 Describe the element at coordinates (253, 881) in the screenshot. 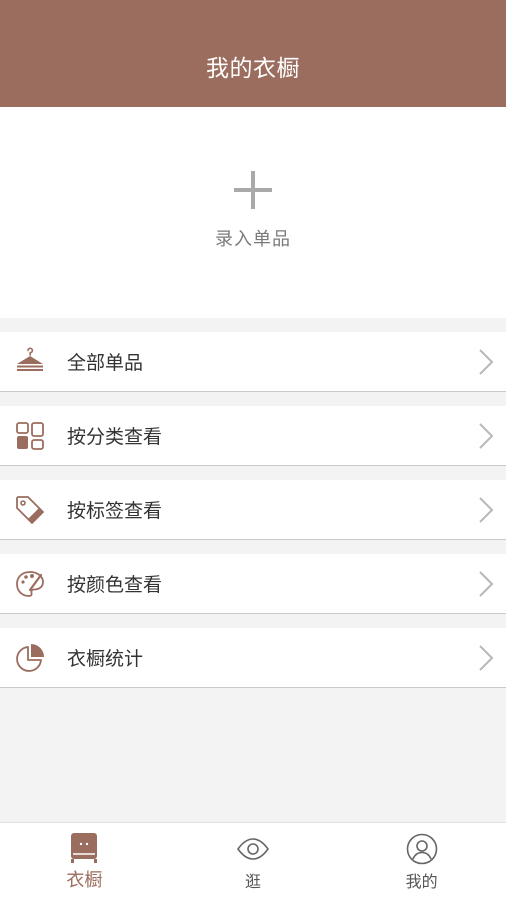

I see `tab-label: 逛` at that location.